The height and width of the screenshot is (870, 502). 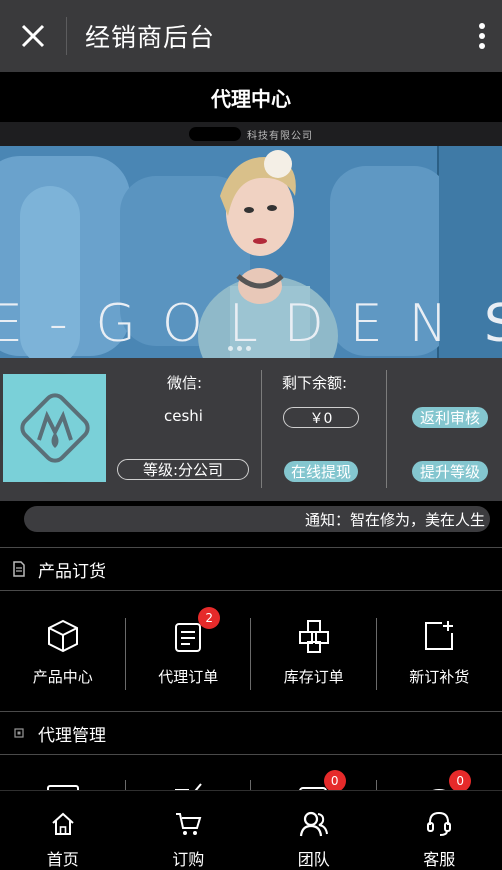 What do you see at coordinates (62, 787) in the screenshot?
I see `card-icon` at bounding box center [62, 787].